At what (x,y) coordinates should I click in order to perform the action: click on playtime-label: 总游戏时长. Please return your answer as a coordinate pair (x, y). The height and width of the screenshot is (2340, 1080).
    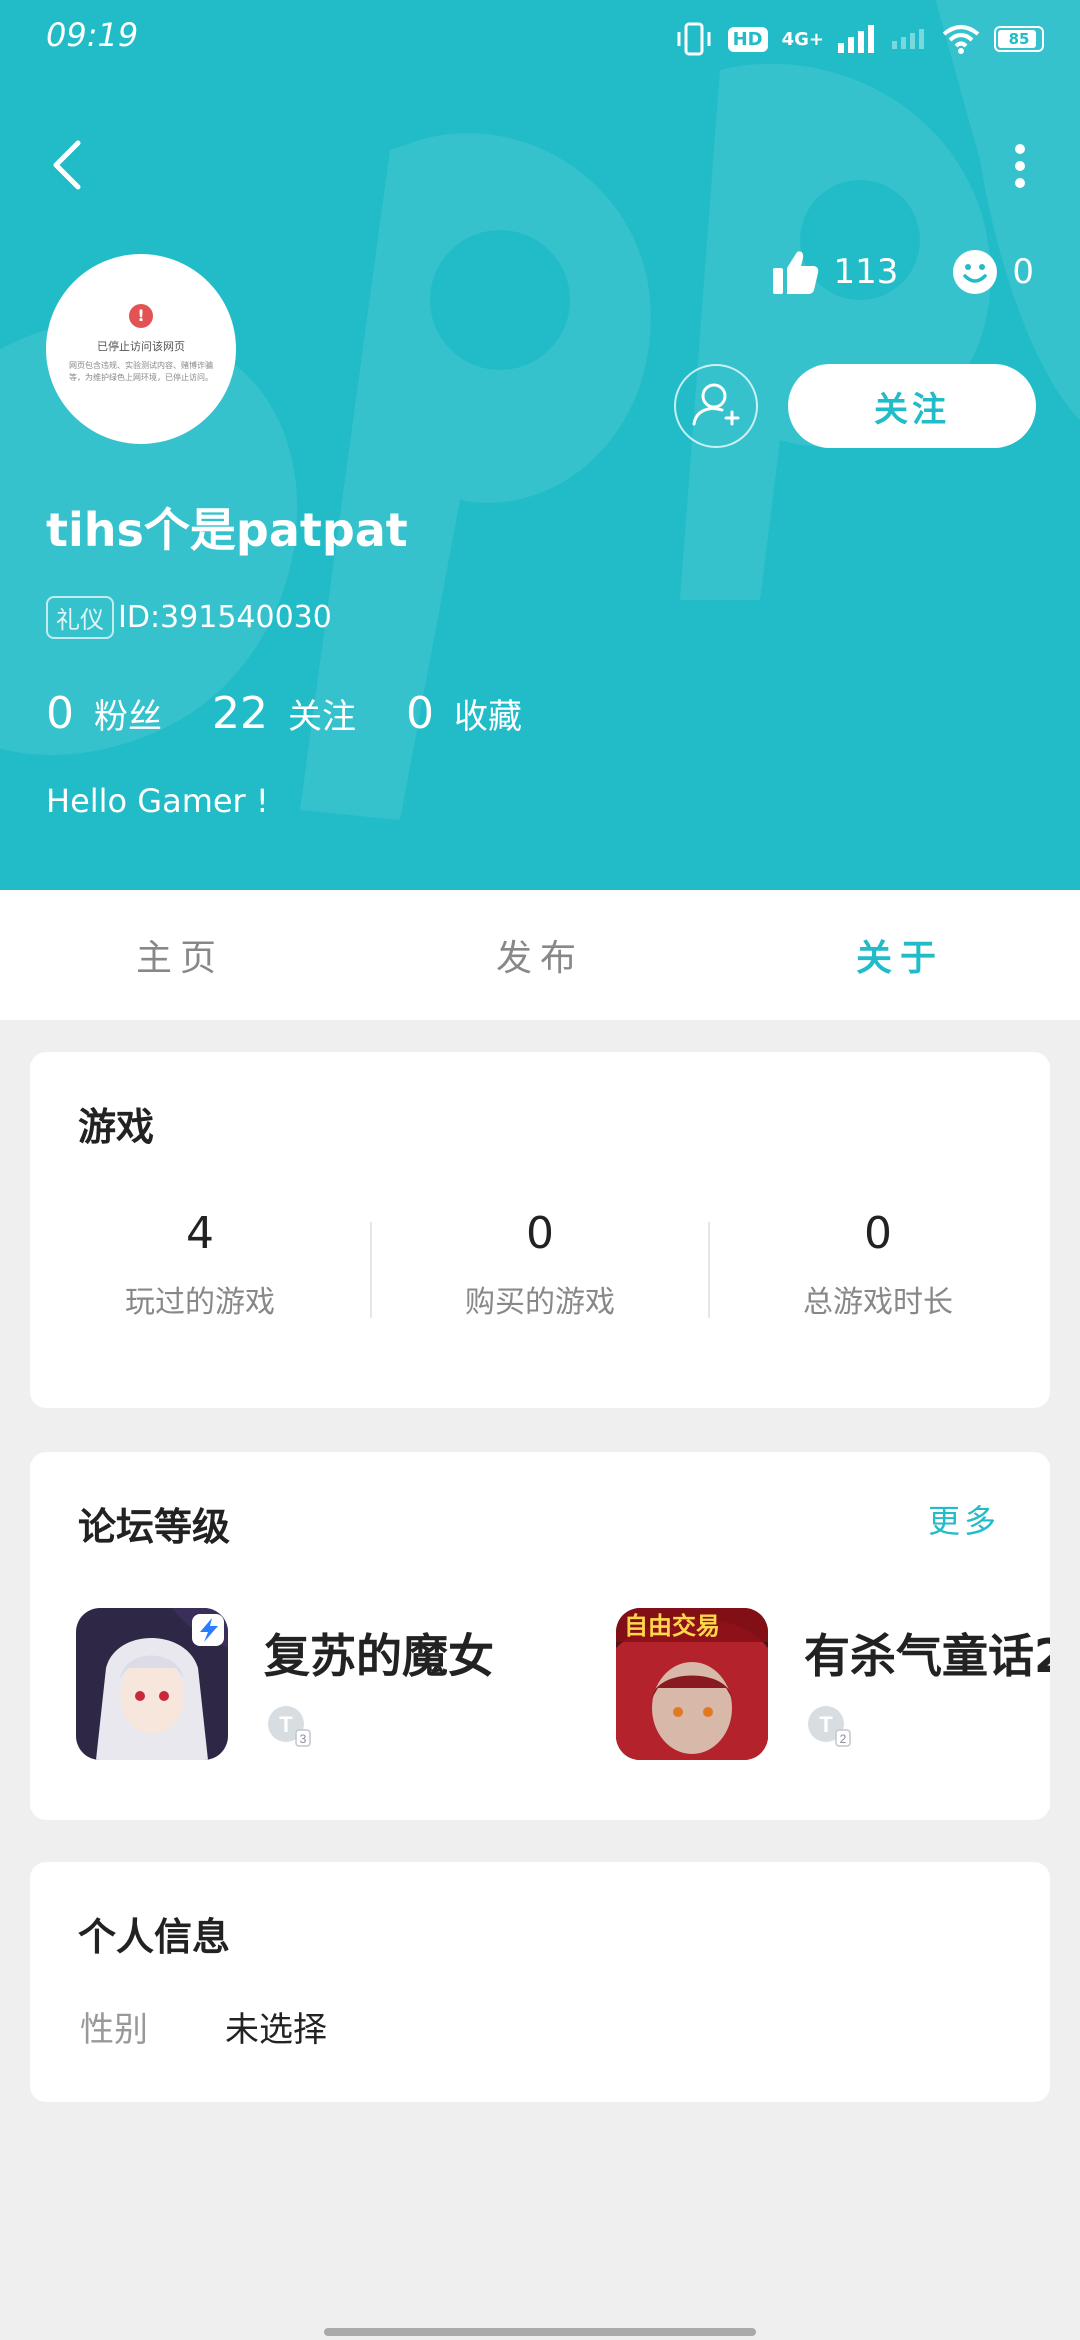
    Looking at the image, I should click on (878, 1302).